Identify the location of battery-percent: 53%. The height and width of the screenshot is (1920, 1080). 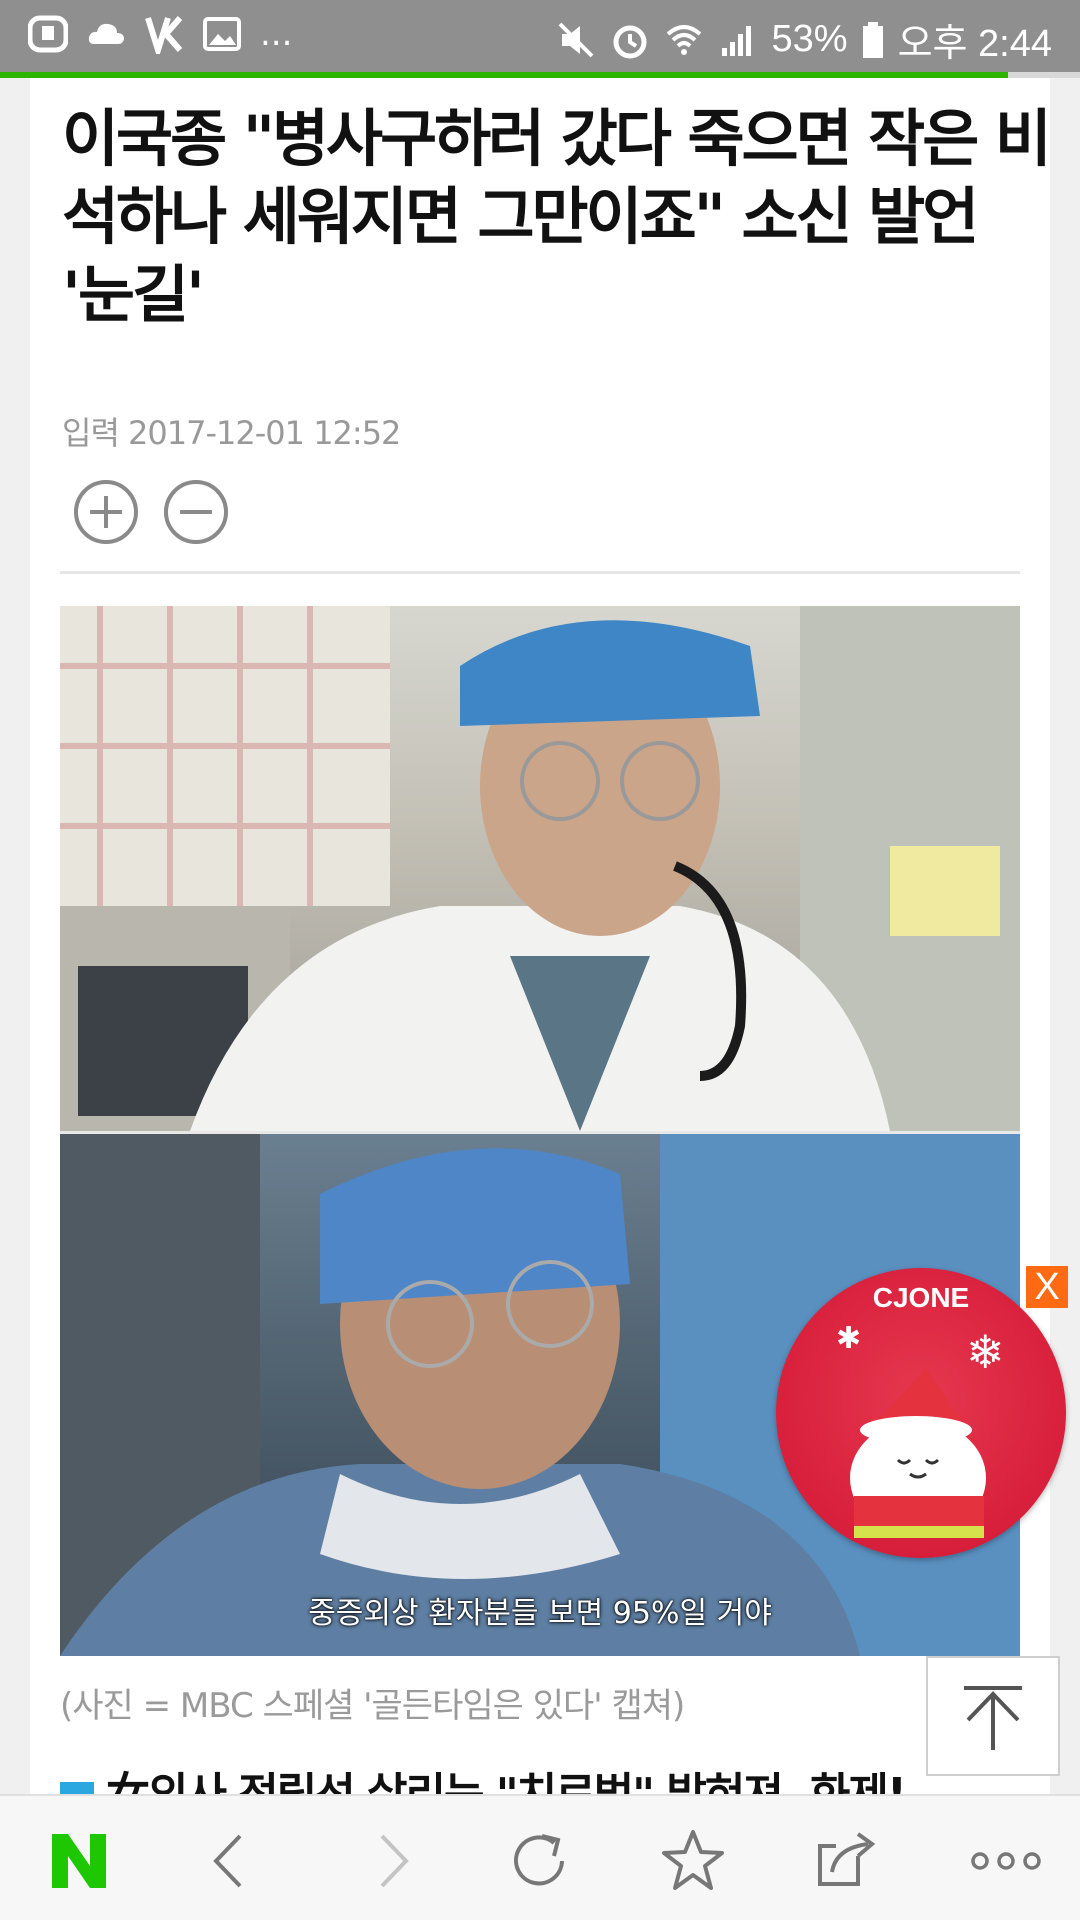
(809, 39).